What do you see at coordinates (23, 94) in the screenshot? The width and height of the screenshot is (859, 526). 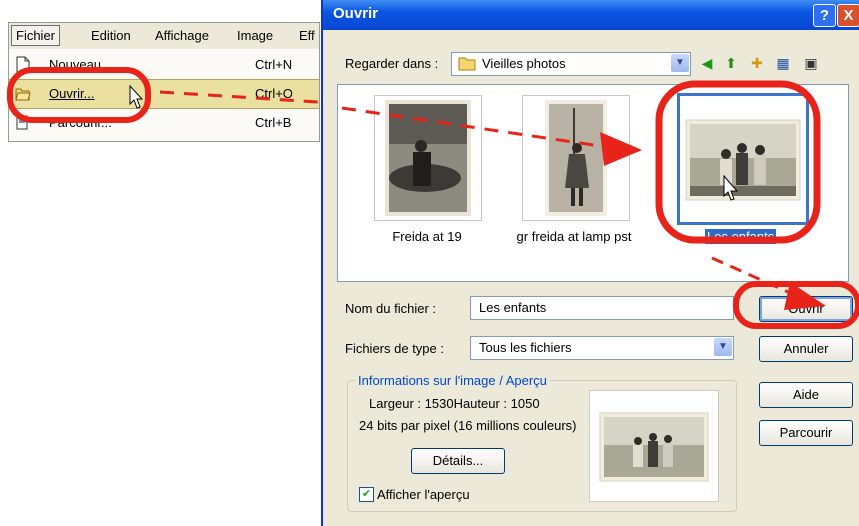 I see `open-folder-icon` at bounding box center [23, 94].